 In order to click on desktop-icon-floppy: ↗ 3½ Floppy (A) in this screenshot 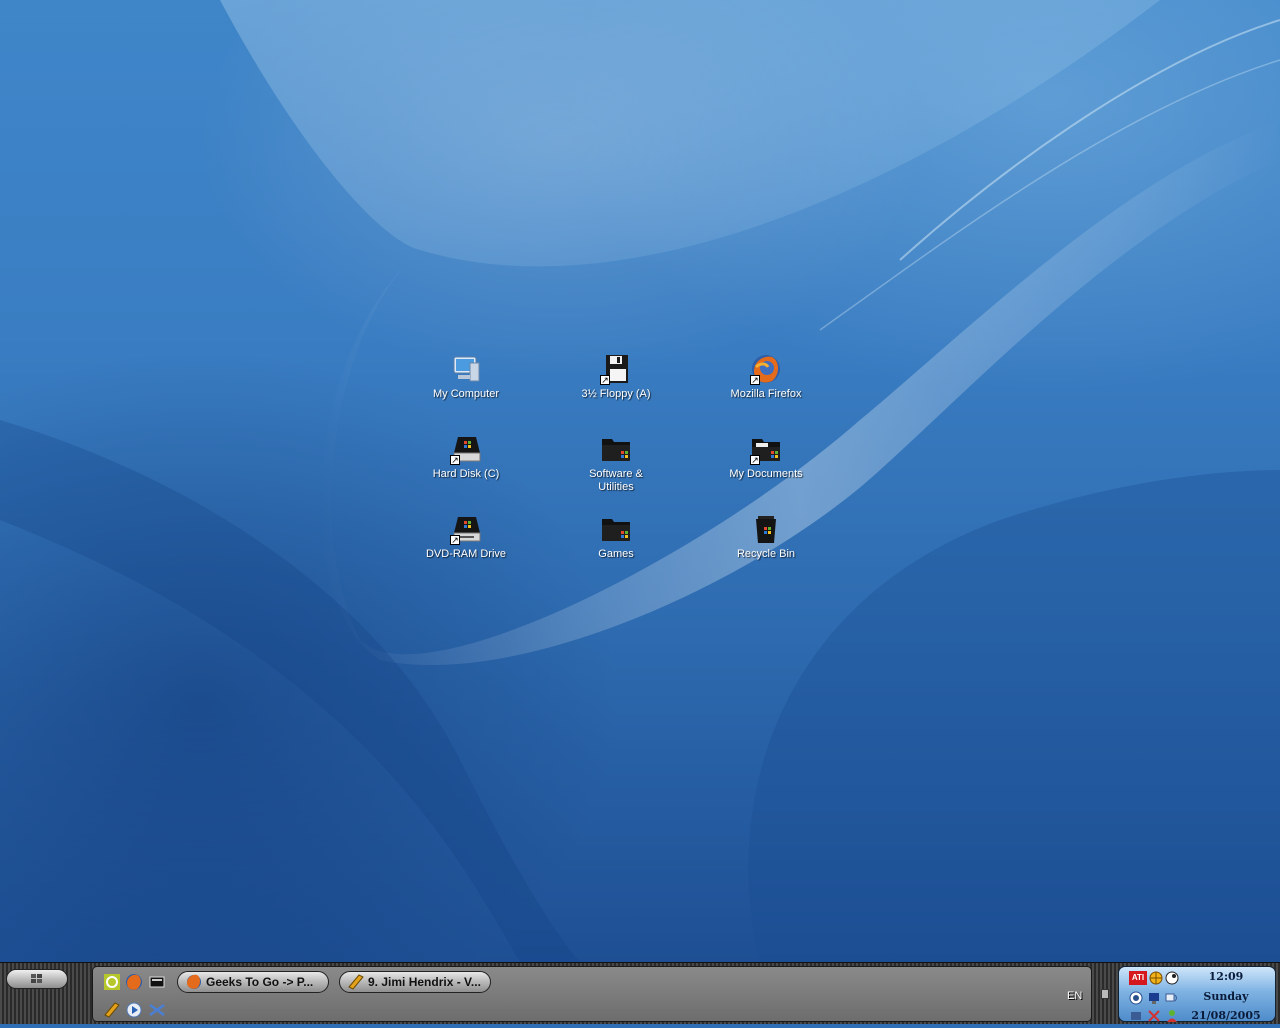, I will do `click(616, 377)`.